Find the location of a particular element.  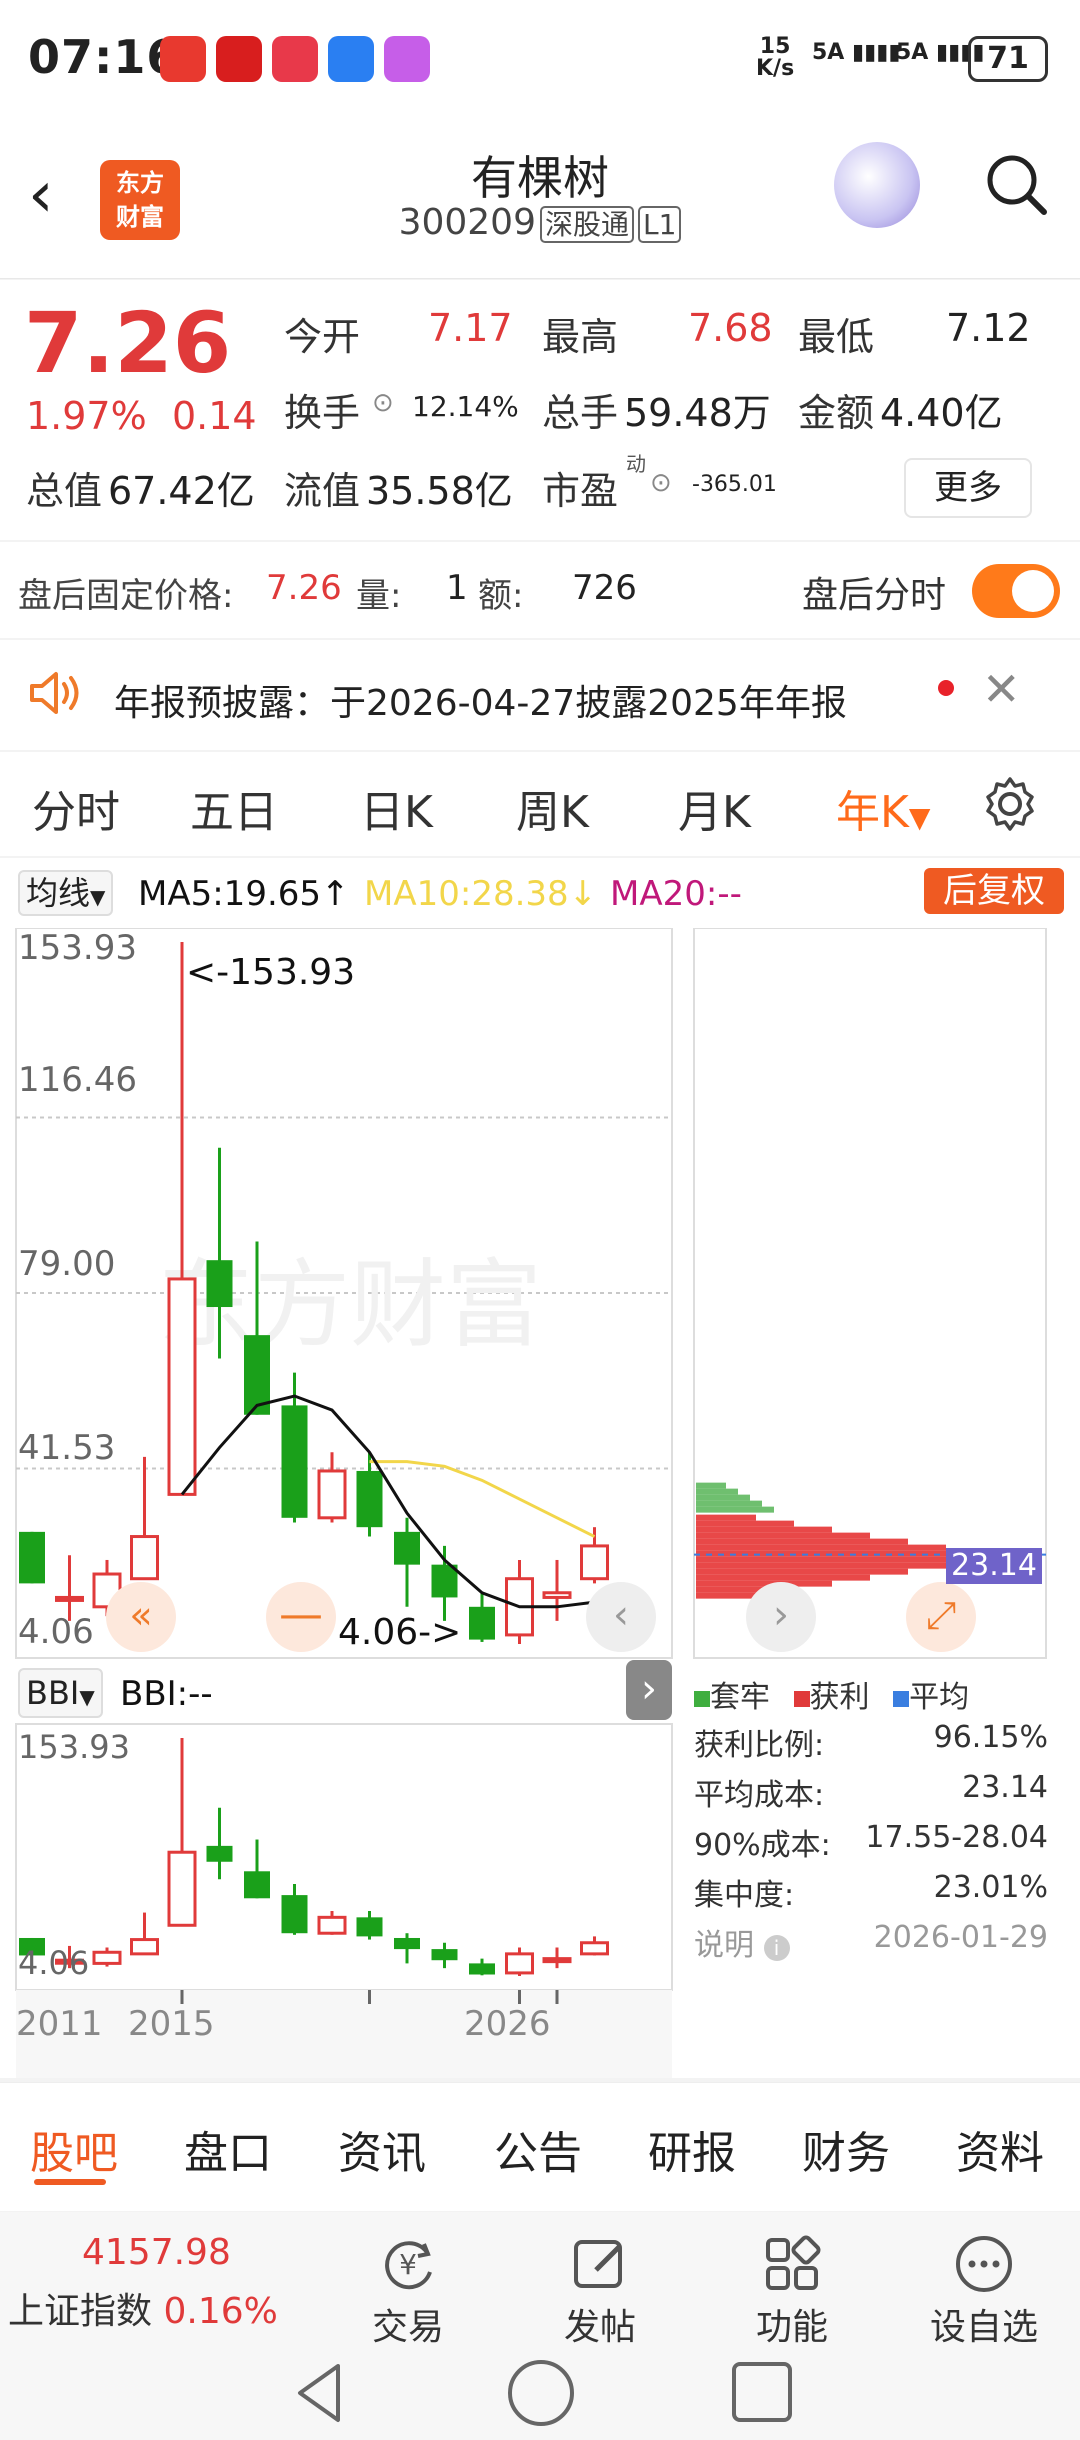

announcement-bar: 年报预披露：于2026-04-27披露2025年年报 ✕ is located at coordinates (540, 695).